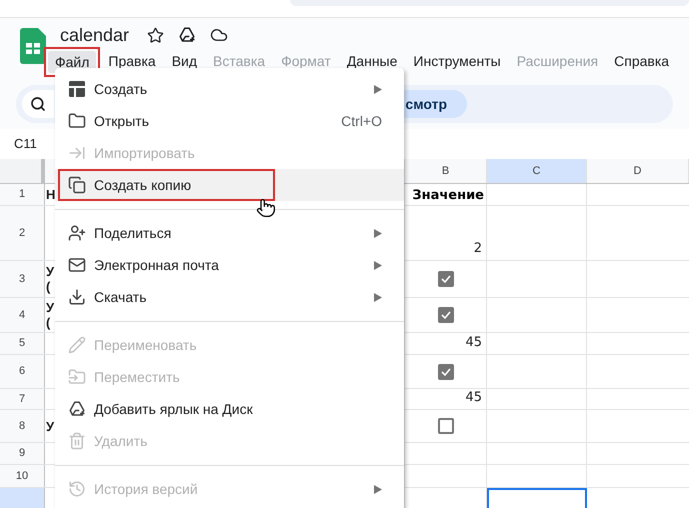 This screenshot has height=508, width=689. I want to click on hand-cursor-icon, so click(266, 208).